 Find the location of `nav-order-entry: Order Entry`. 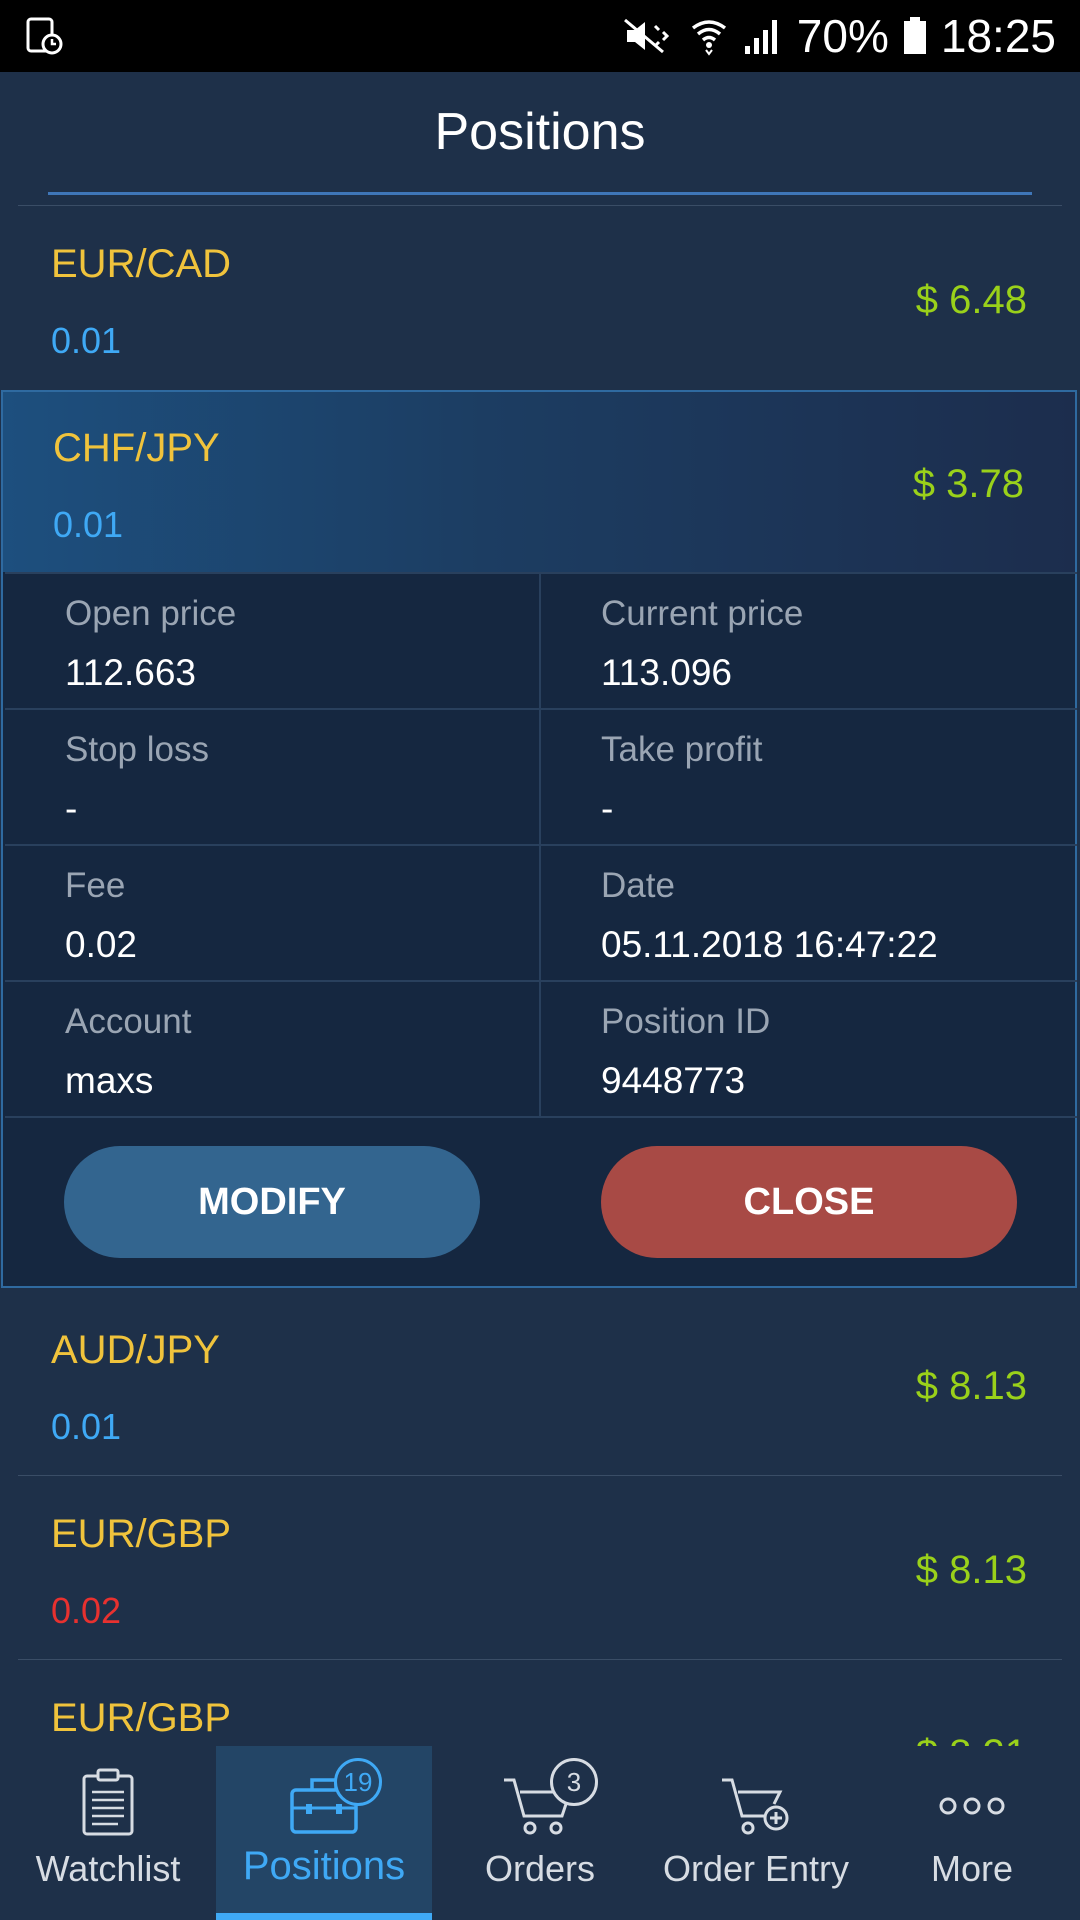

nav-order-entry: Order Entry is located at coordinates (756, 1833).